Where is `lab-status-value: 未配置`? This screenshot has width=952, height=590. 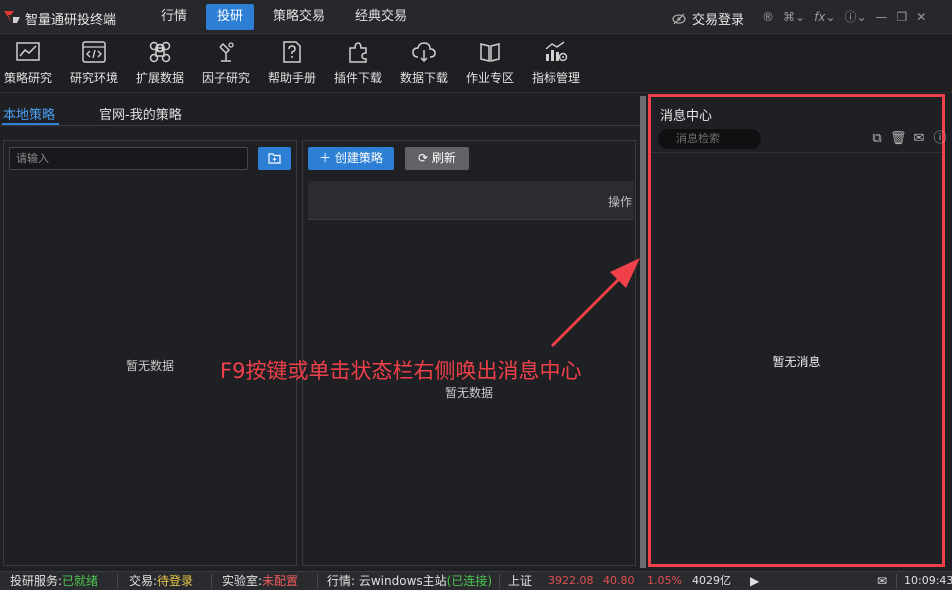 lab-status-value: 未配置 is located at coordinates (280, 581).